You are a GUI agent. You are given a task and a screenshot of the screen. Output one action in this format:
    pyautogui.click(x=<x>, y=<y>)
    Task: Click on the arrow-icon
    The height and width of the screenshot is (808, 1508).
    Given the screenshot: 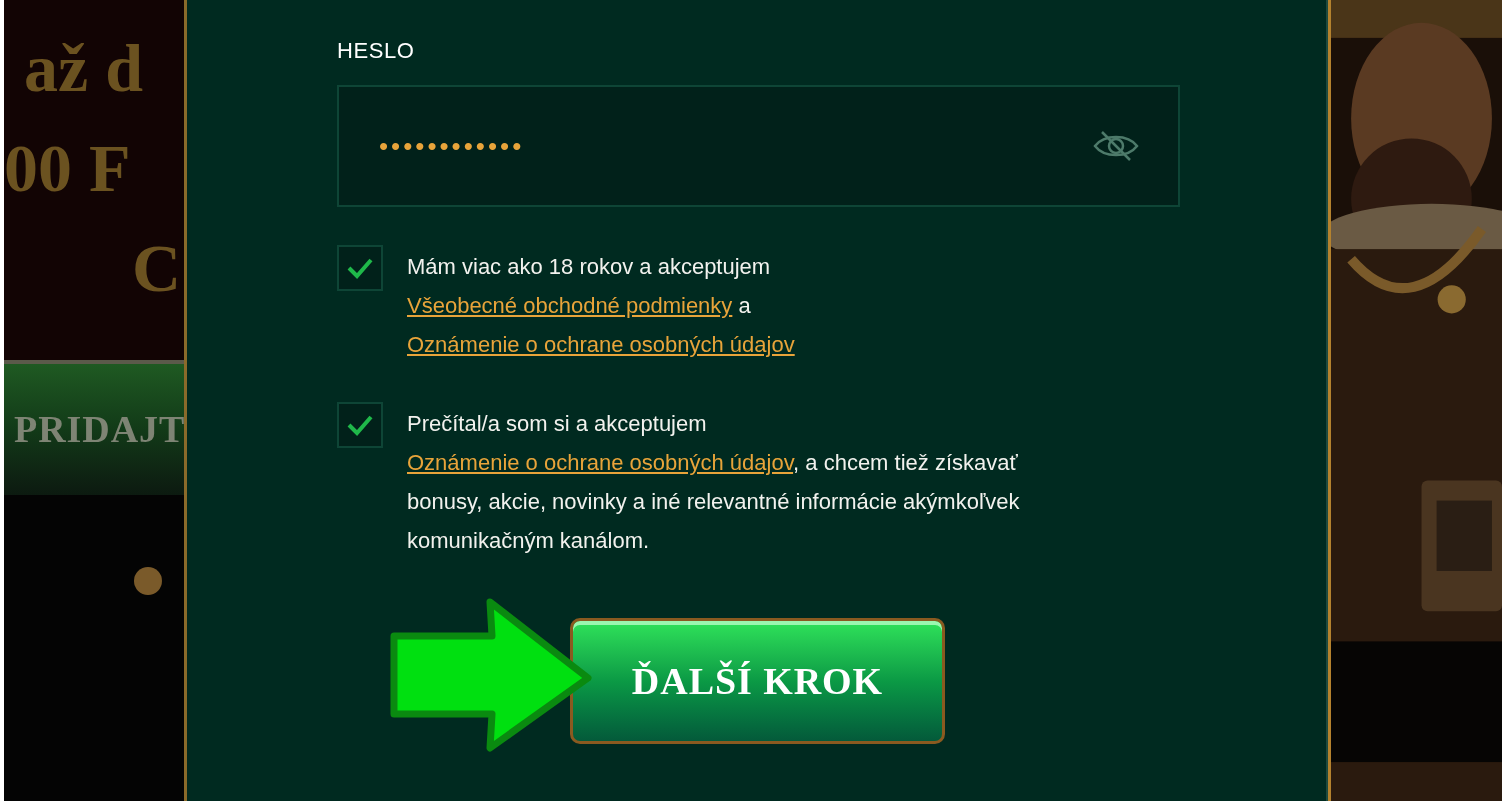 What is the action you would take?
    pyautogui.click(x=492, y=675)
    